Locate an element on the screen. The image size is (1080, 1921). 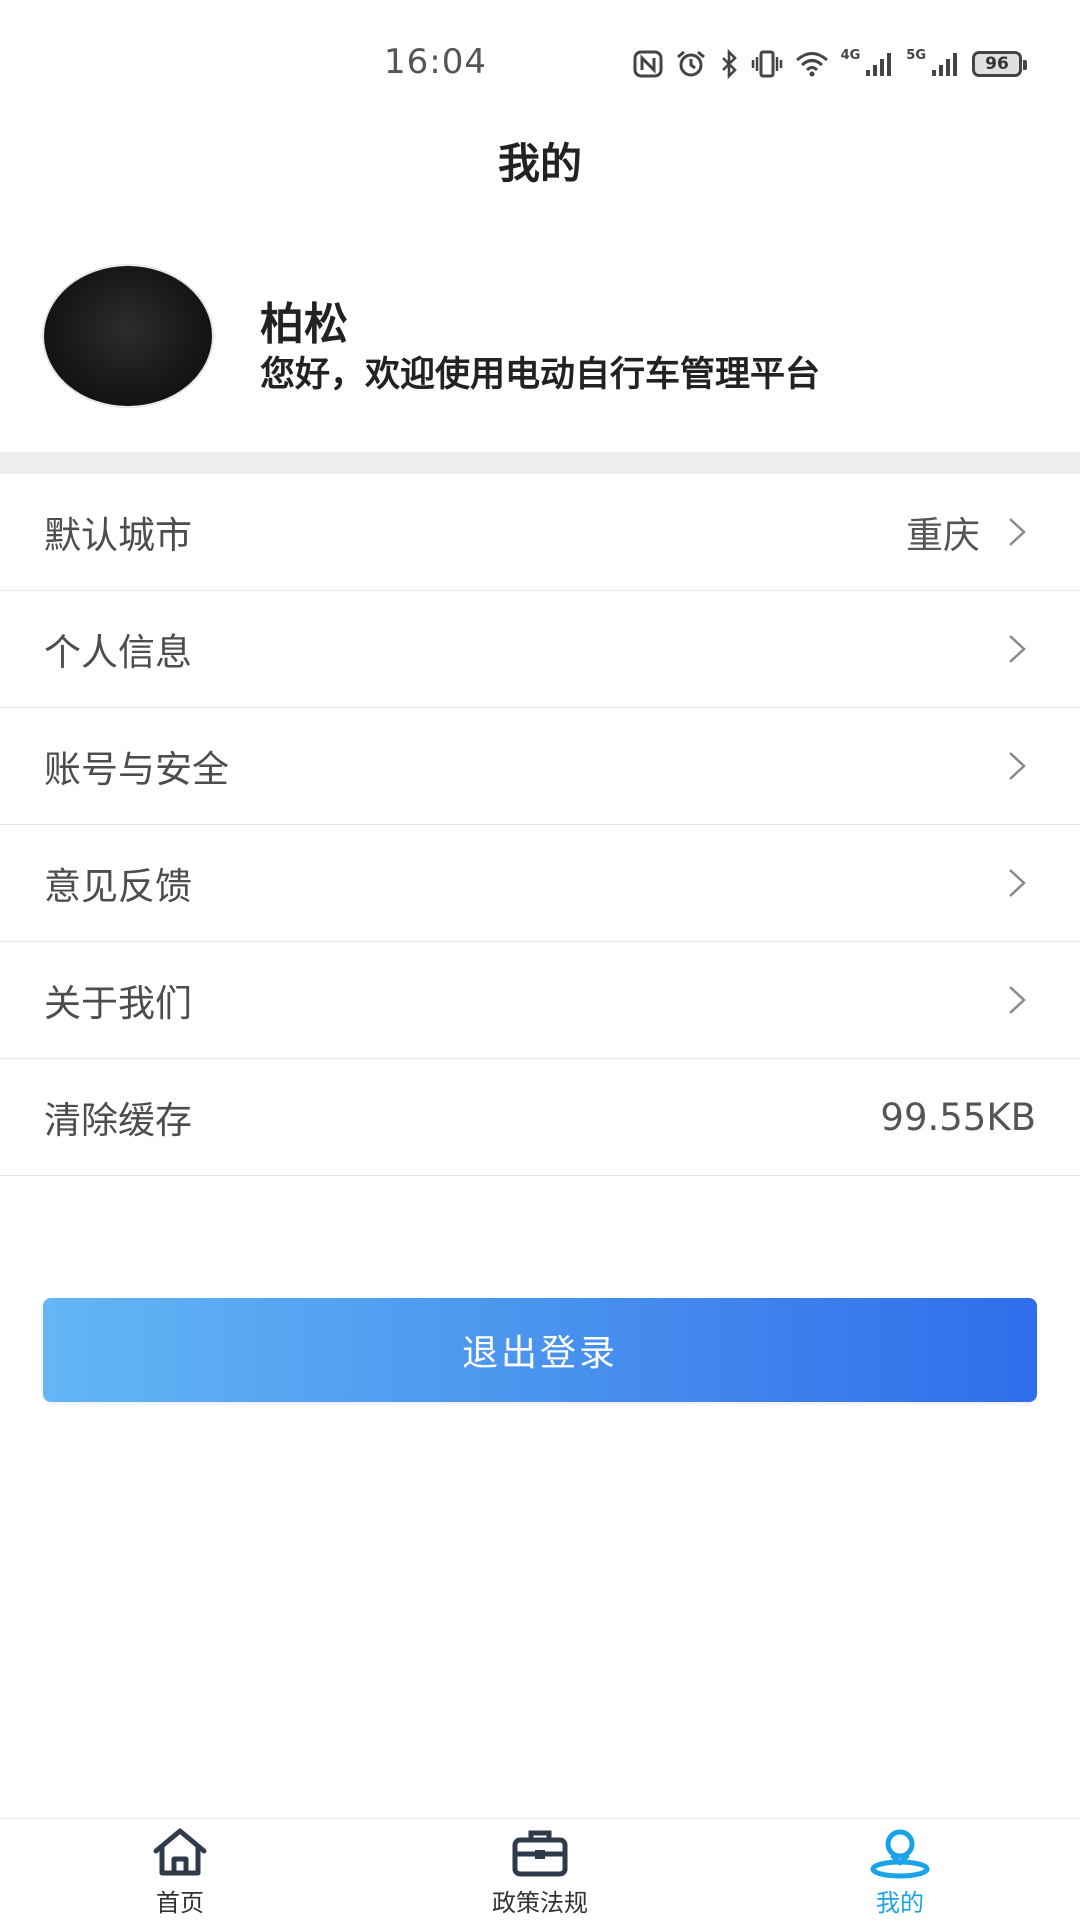
nav-label: 首页 is located at coordinates (180, 1903).